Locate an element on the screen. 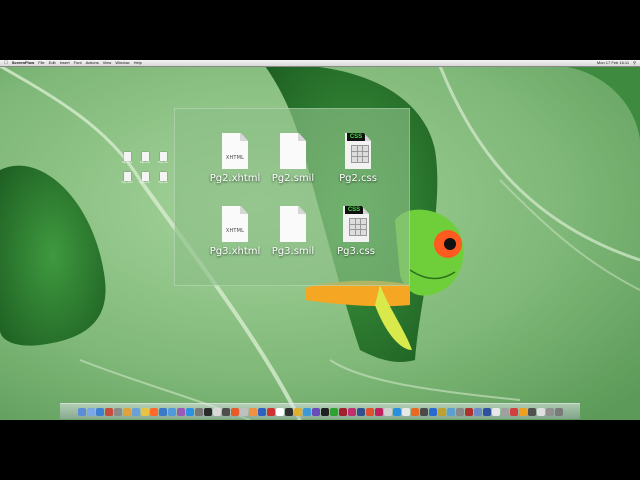 This screenshot has width=640, height=480. menu-insert: Insert is located at coordinates (65, 63).